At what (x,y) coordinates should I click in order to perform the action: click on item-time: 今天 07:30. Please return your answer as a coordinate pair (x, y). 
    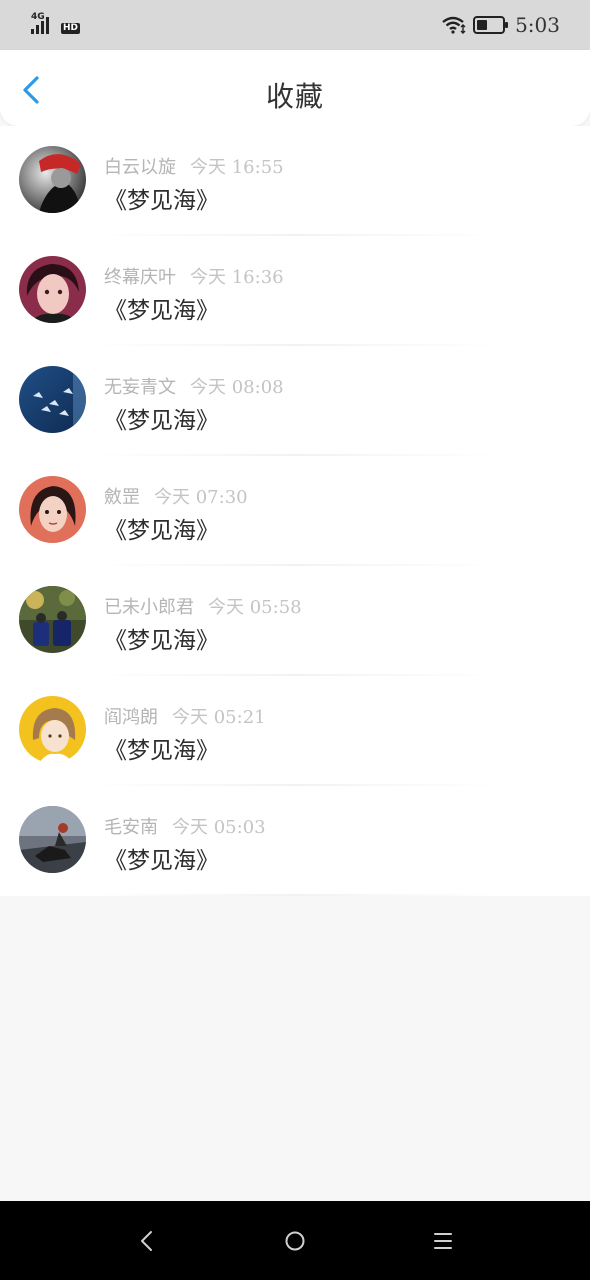
    Looking at the image, I should click on (201, 497).